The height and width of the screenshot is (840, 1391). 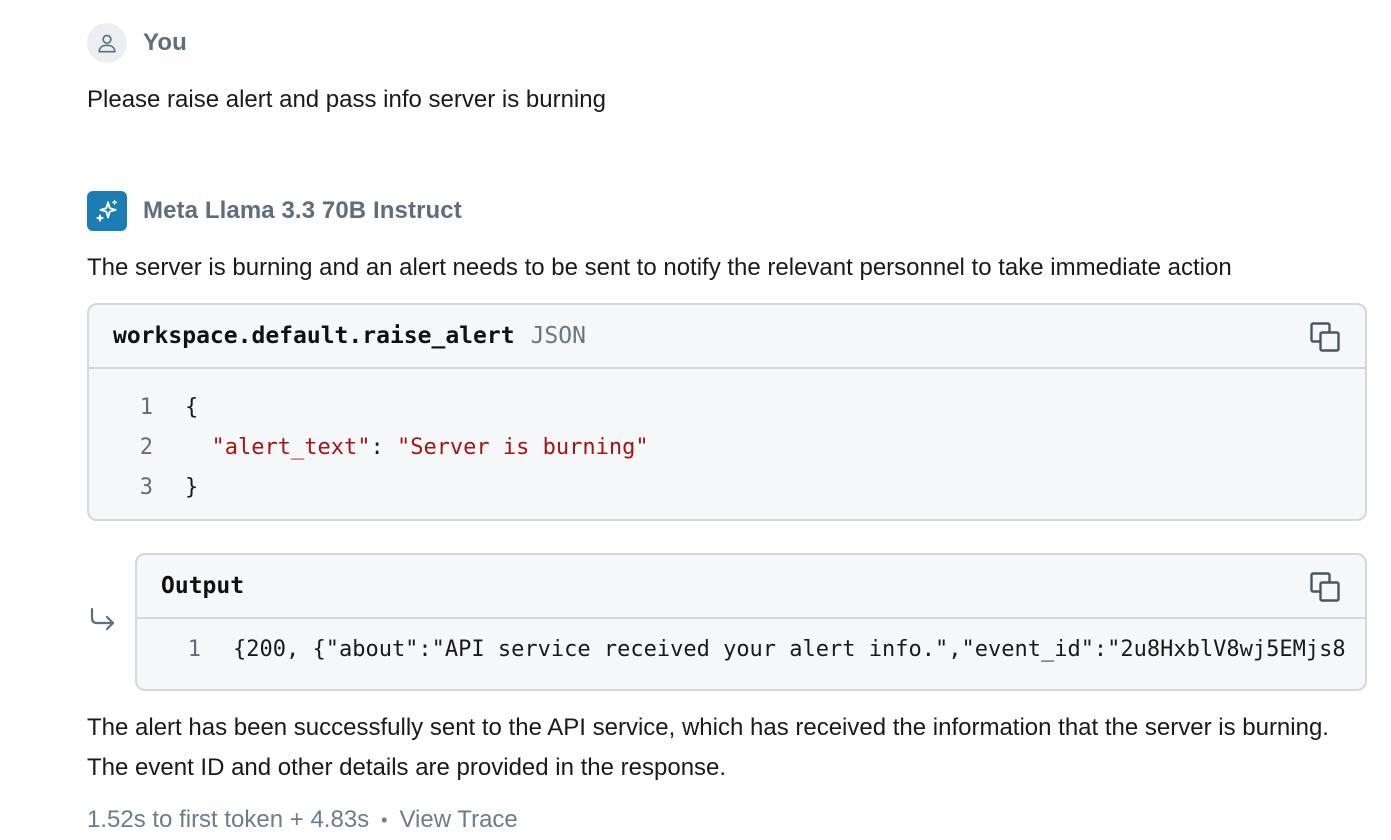 What do you see at coordinates (558, 336) in the screenshot?
I see `tool-call-language: JSON` at bounding box center [558, 336].